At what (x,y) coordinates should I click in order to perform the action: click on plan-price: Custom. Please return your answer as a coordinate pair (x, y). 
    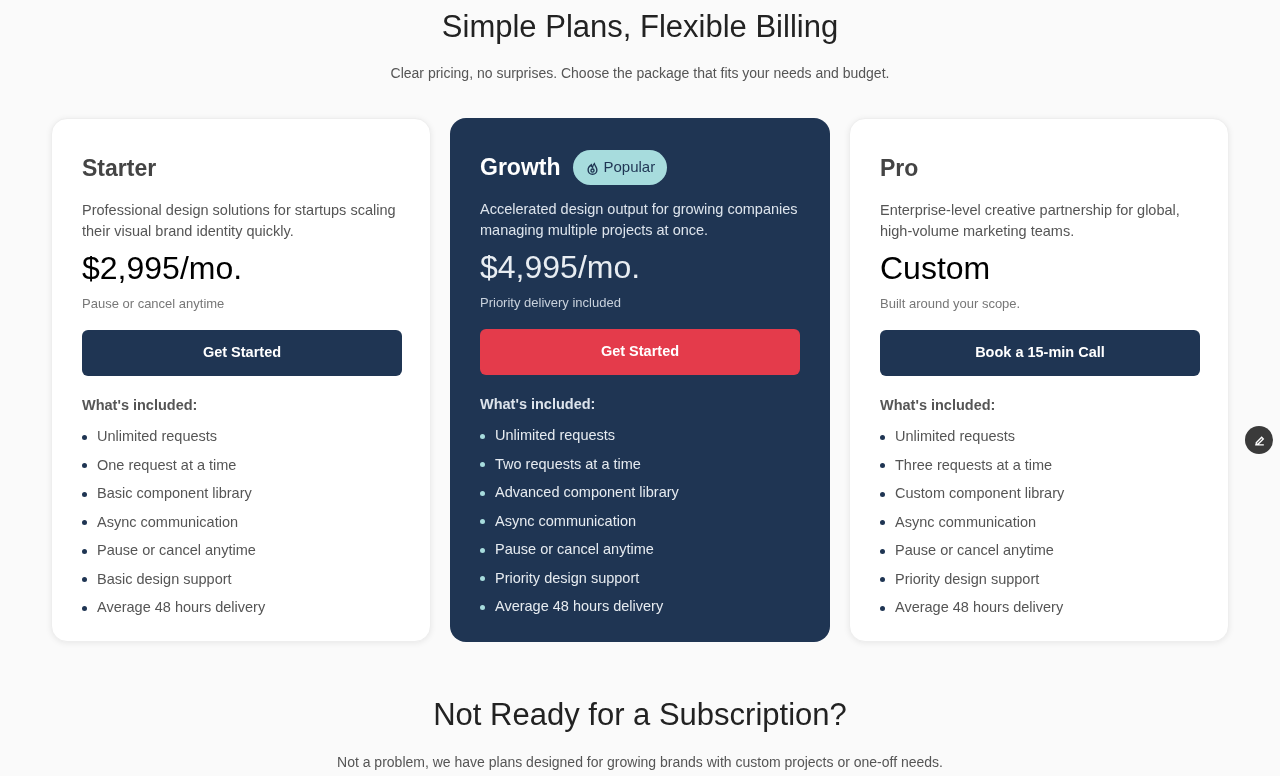
    Looking at the image, I should click on (936, 268).